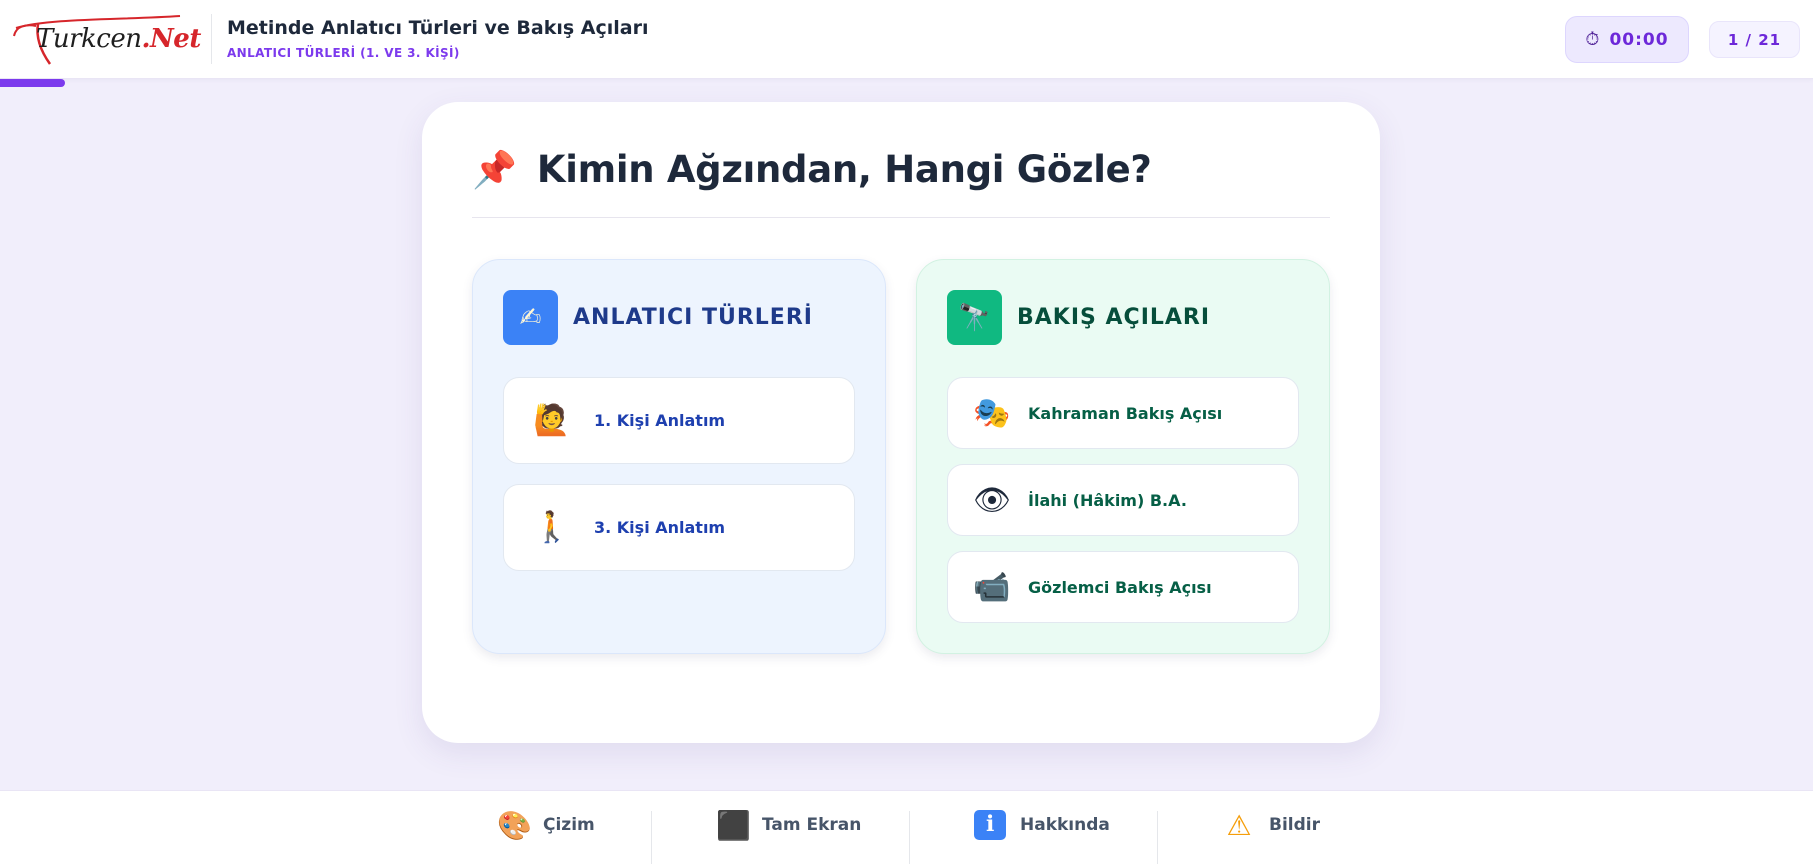 The width and height of the screenshot is (1813, 864). I want to click on telescope-icon: 🔭, so click(974, 317).